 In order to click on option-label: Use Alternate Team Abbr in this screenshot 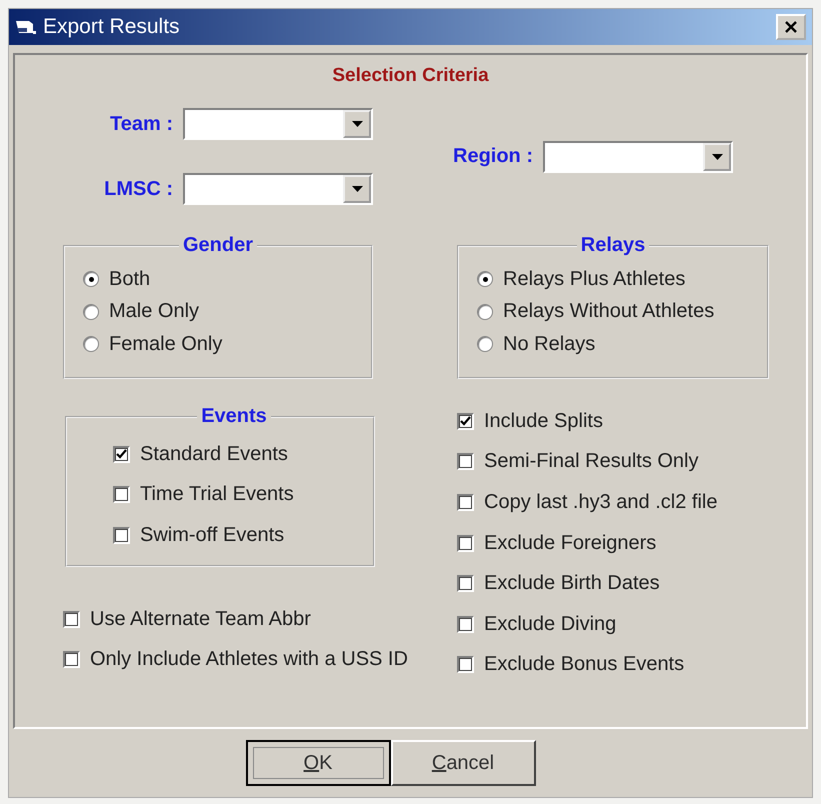, I will do `click(200, 619)`.